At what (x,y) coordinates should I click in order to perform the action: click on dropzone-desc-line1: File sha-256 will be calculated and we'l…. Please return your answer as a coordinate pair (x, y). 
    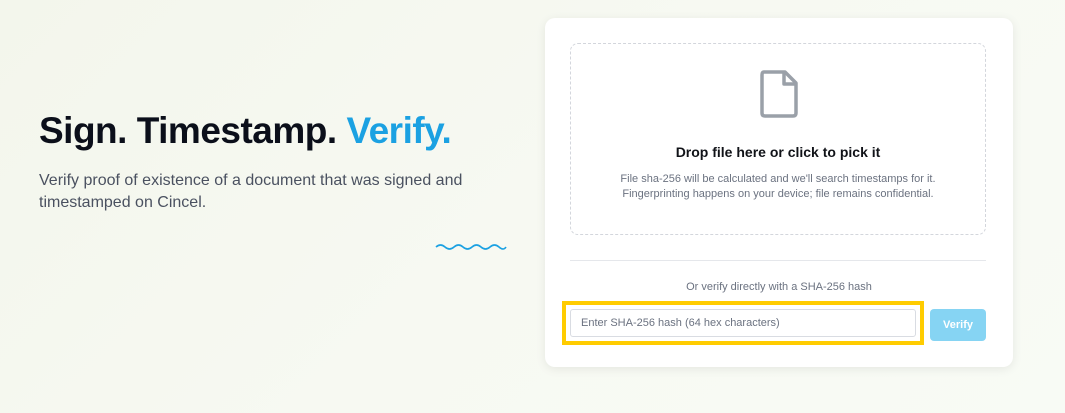
    Looking at the image, I should click on (778, 179).